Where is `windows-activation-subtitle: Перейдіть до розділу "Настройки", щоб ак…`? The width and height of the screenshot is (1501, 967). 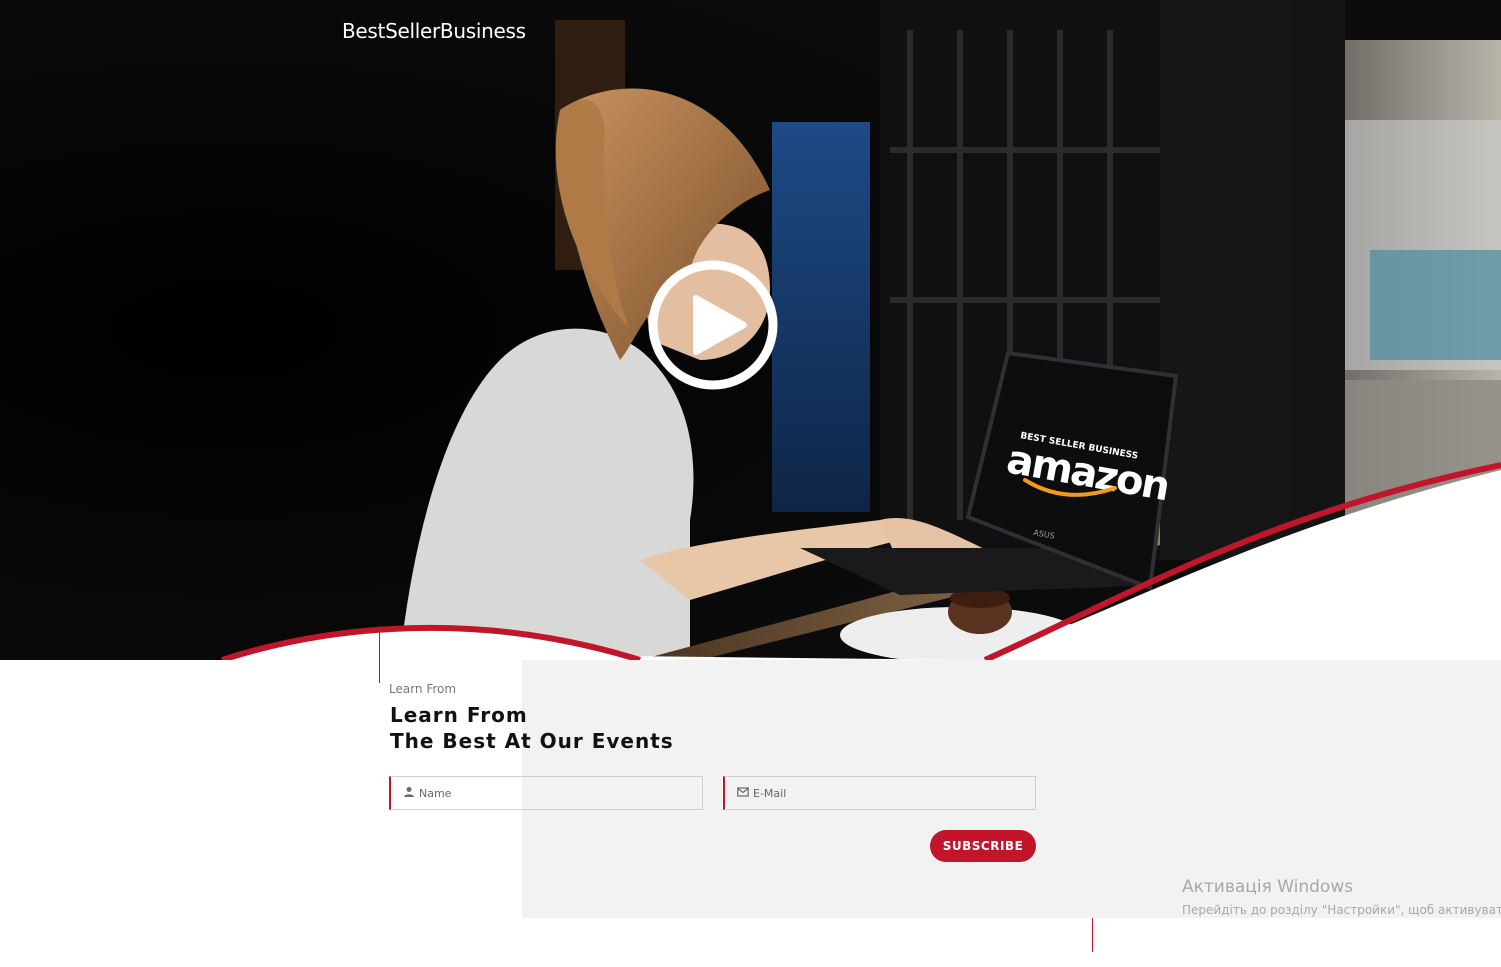
windows-activation-subtitle: Перейдіть до розділу "Настройки", щоб ак… is located at coordinates (1341, 910).